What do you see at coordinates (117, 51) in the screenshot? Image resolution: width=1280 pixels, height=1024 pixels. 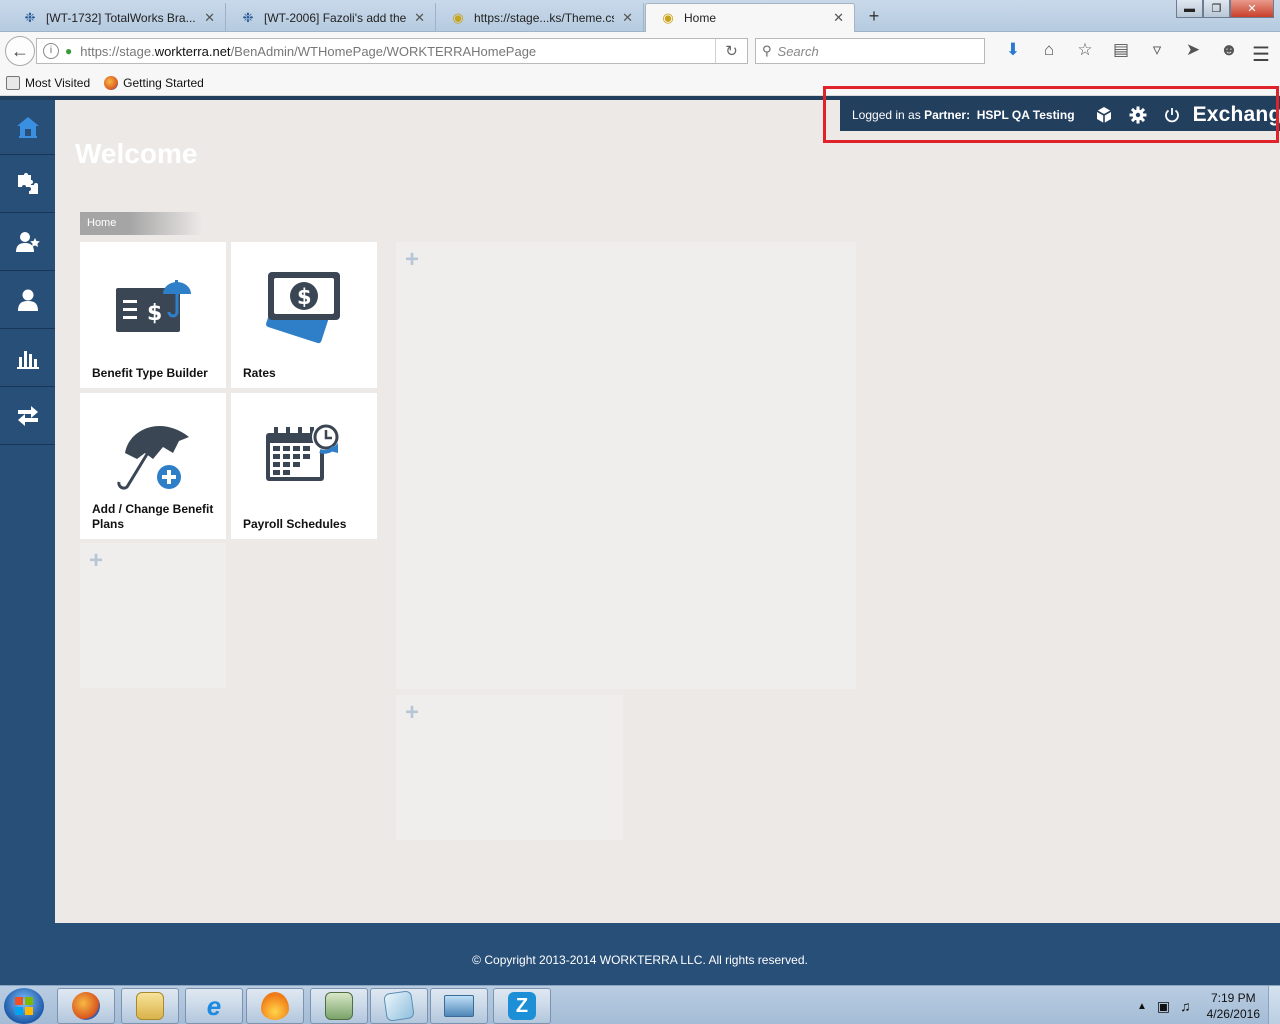 I see `url-prefix: https://stage.` at bounding box center [117, 51].